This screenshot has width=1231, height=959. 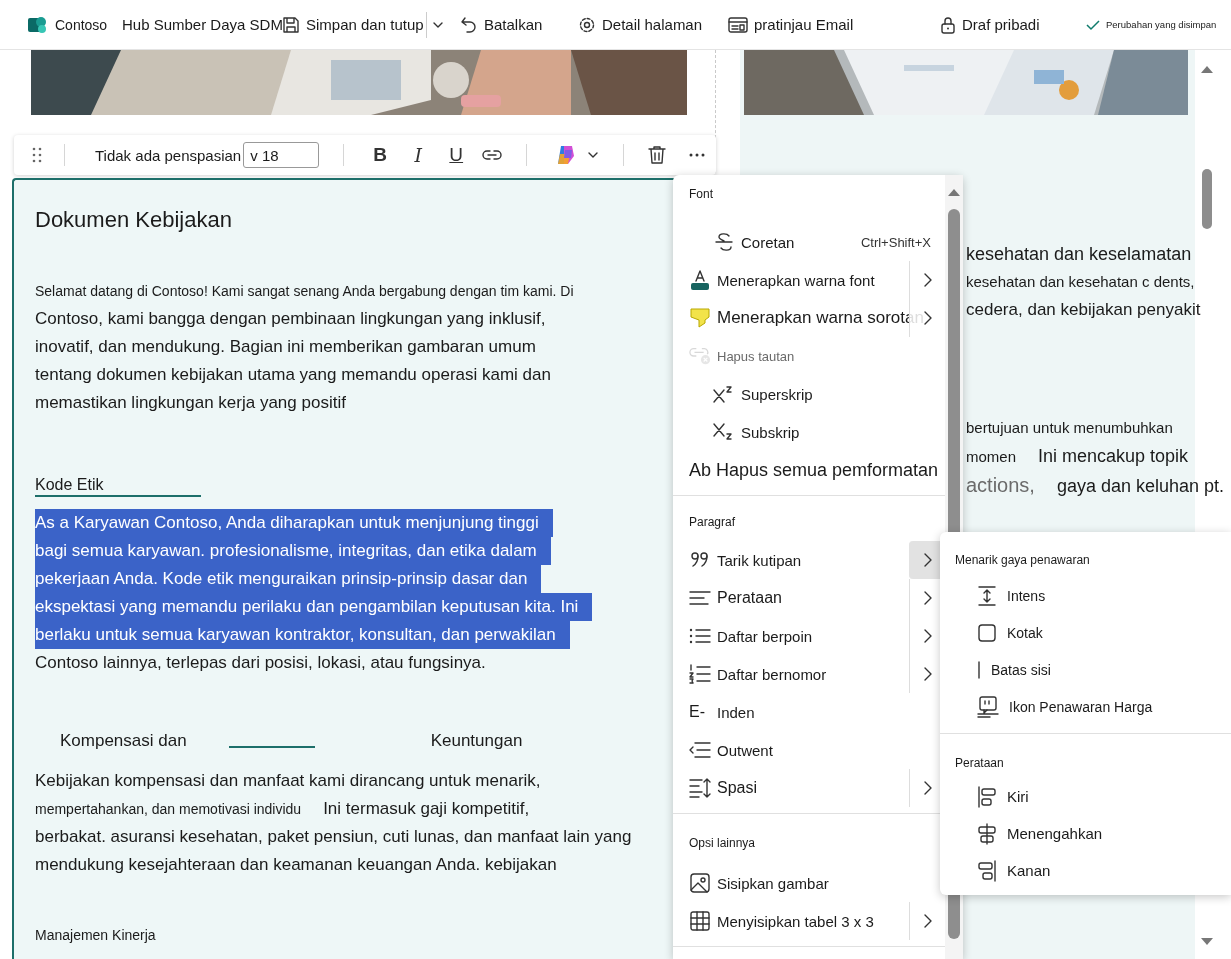 I want to click on text-fragment: cedera, dan kebijakan penyakit, so click(x=1083, y=310).